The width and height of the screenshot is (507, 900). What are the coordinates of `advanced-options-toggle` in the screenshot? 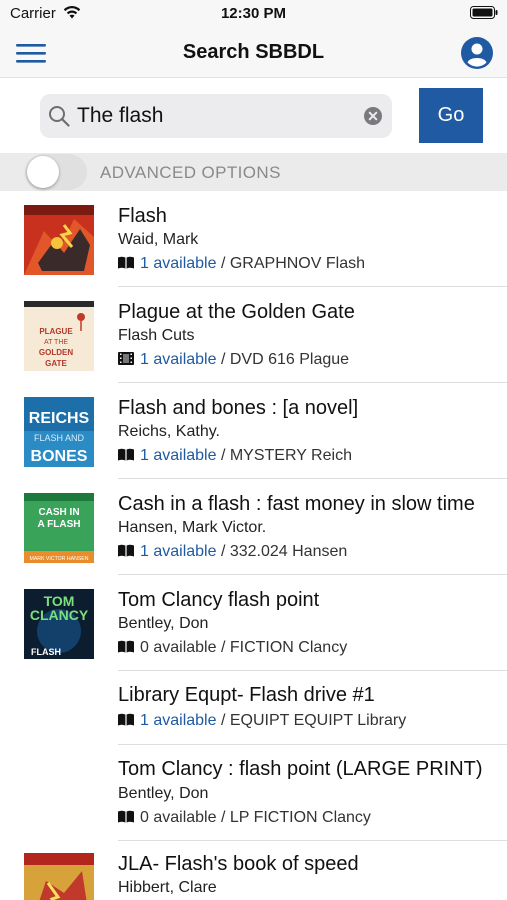 It's located at (56, 172).